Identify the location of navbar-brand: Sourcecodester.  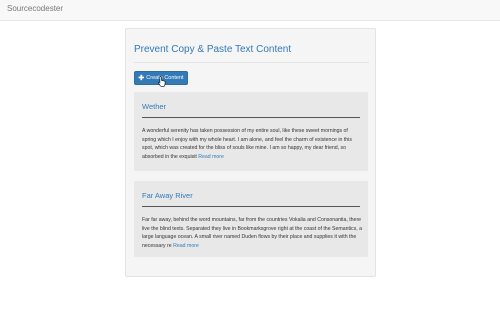
(35, 8).